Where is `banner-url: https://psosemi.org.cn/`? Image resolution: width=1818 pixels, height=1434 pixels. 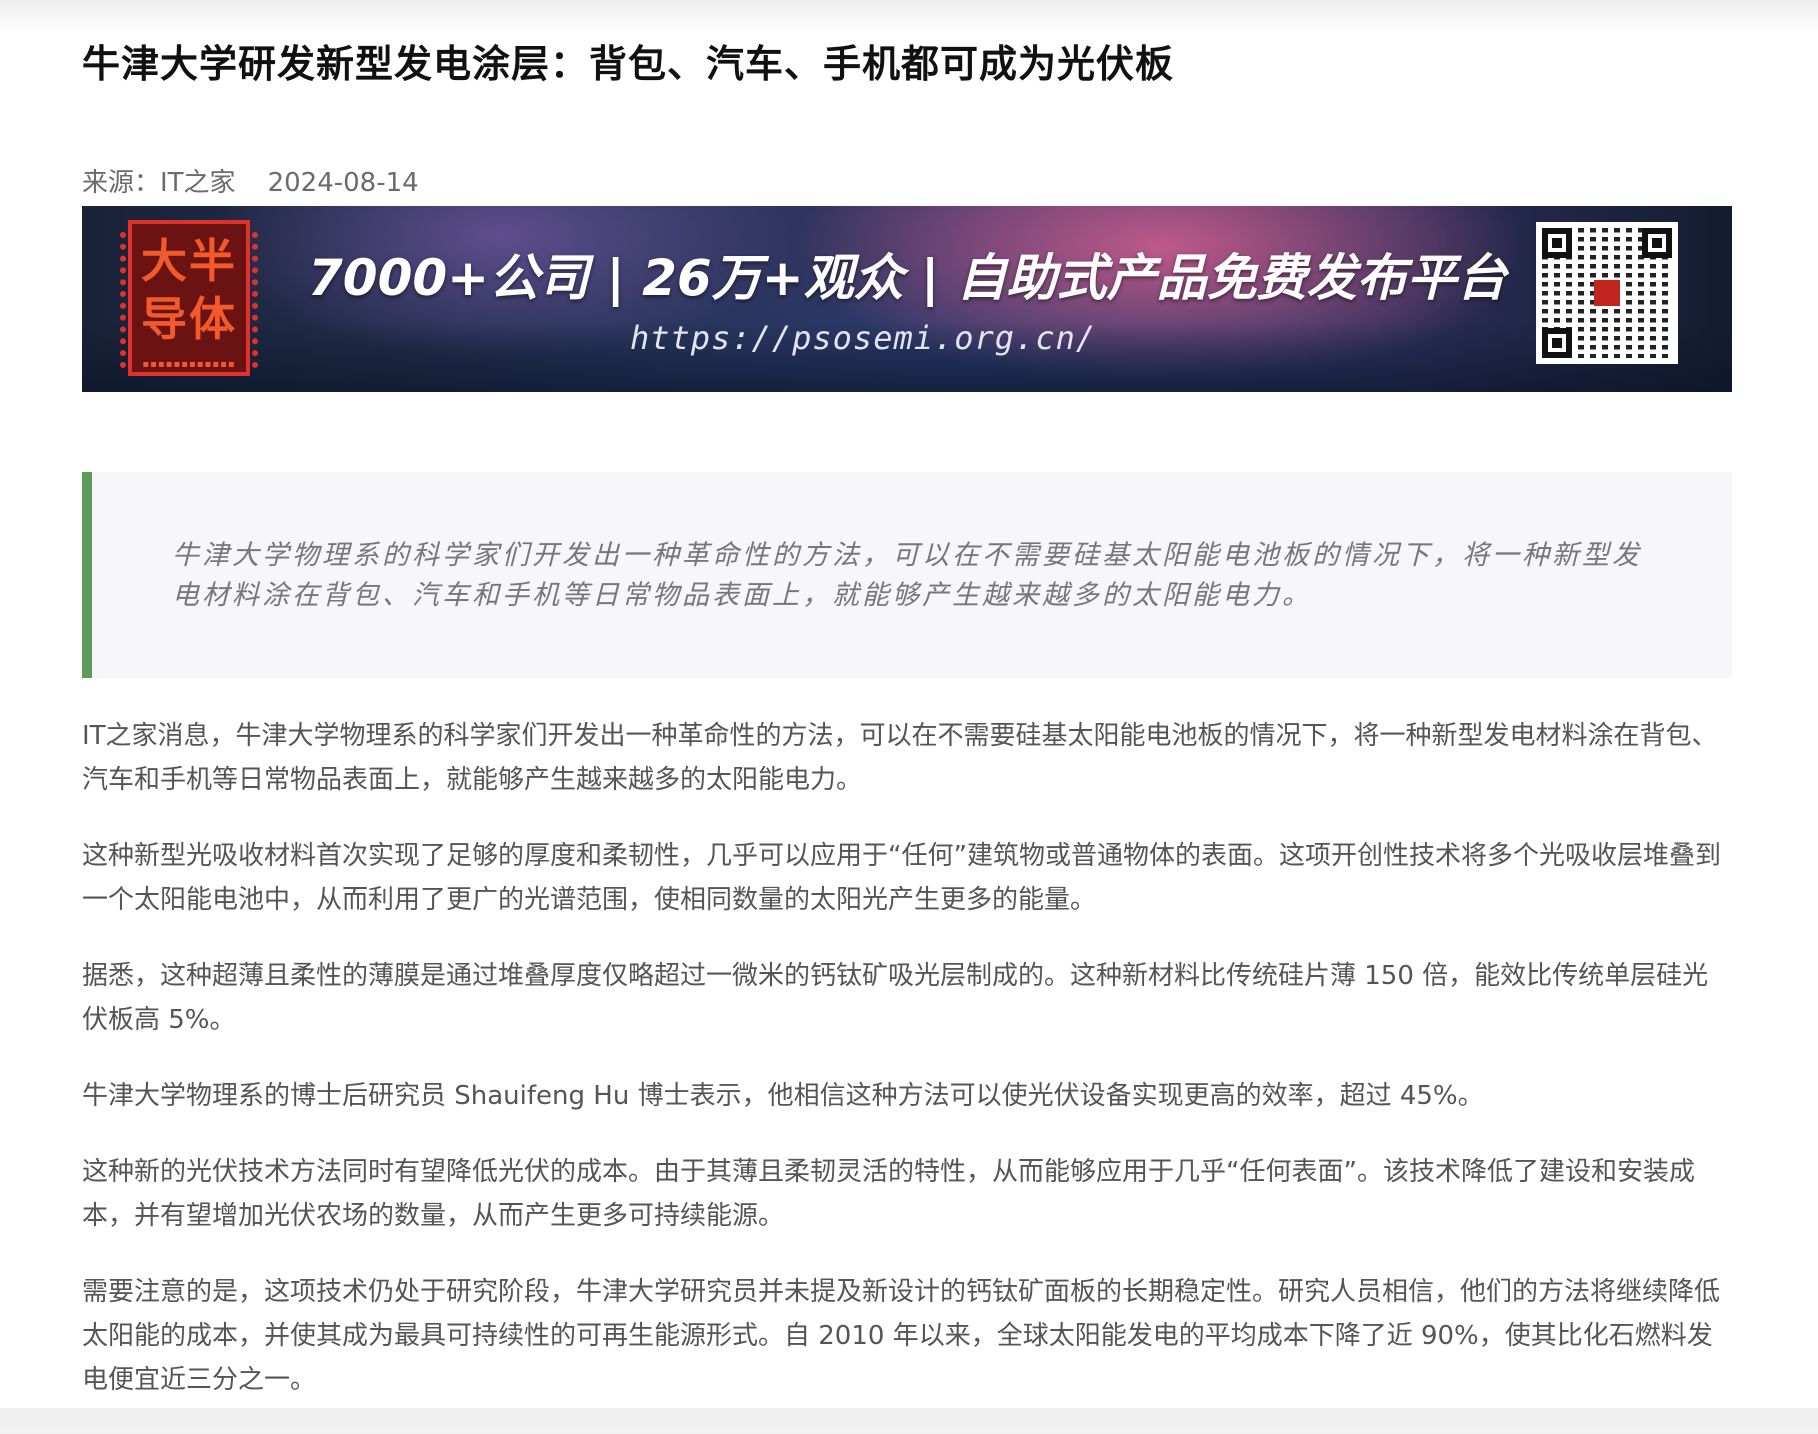
banner-url: https://psosemi.org.cn/ is located at coordinates (863, 338).